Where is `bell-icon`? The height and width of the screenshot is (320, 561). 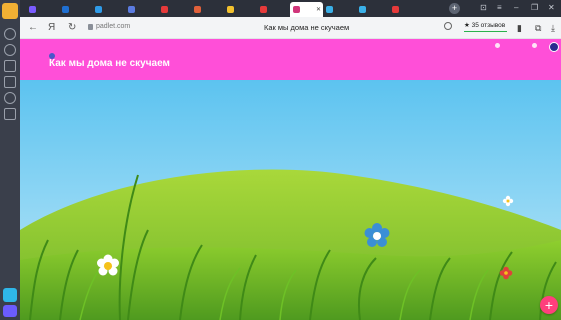
bell-icon is located at coordinates (10, 34).